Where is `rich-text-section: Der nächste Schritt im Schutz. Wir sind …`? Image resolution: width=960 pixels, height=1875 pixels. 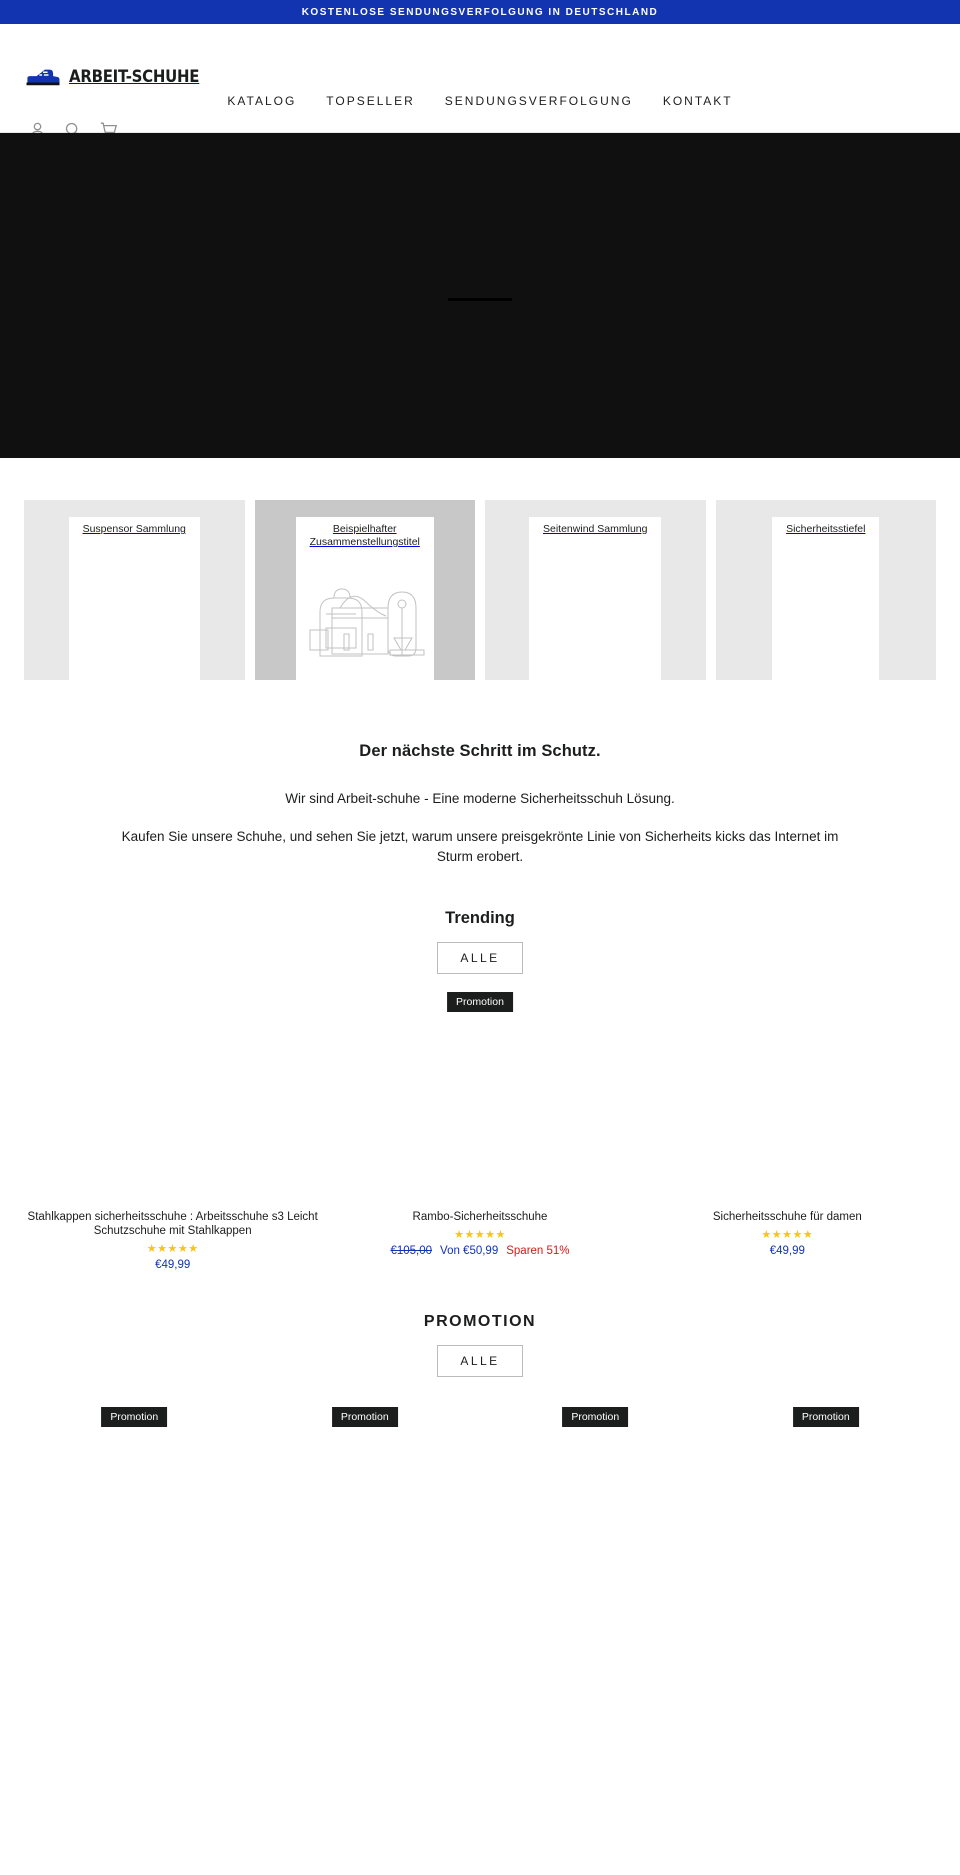 rich-text-section: Der nächste Schritt im Schutz. Wir sind … is located at coordinates (480, 773).